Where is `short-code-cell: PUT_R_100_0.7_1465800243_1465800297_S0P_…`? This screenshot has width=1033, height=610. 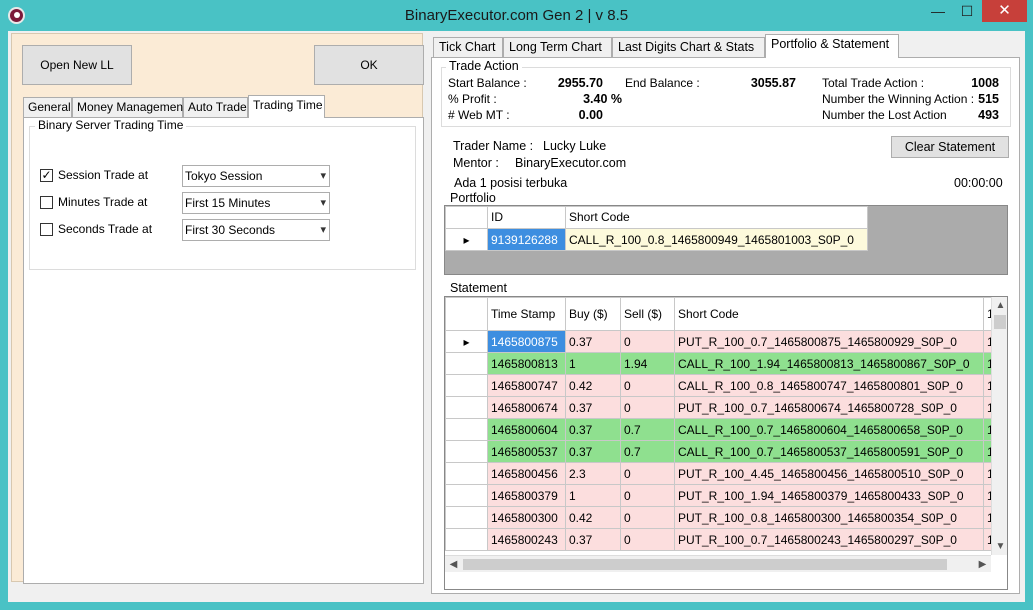 short-code-cell: PUT_R_100_0.7_1465800243_1465800297_S0P_… is located at coordinates (829, 539).